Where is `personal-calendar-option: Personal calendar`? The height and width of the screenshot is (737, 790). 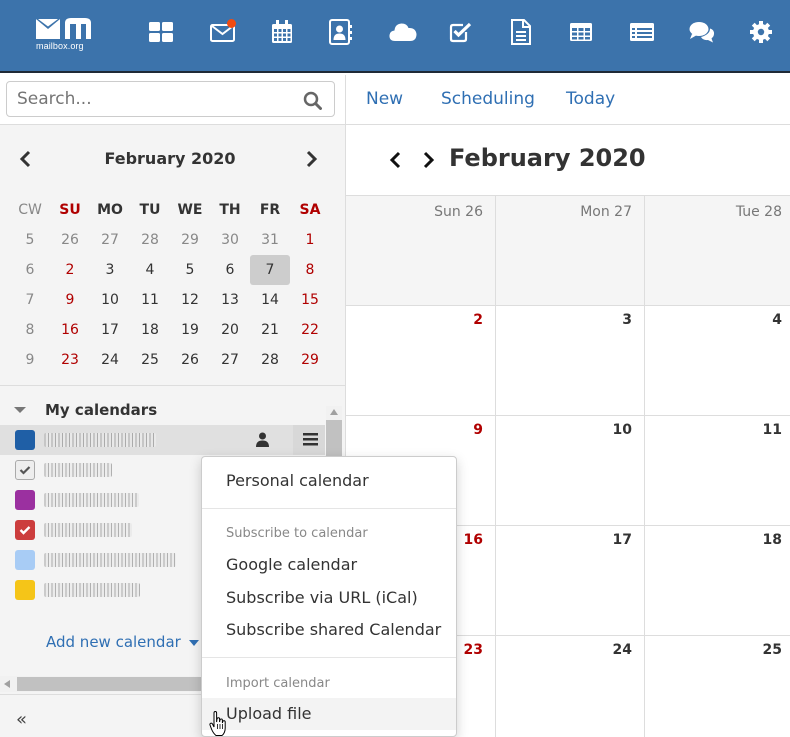 personal-calendar-option: Personal calendar is located at coordinates (329, 481).